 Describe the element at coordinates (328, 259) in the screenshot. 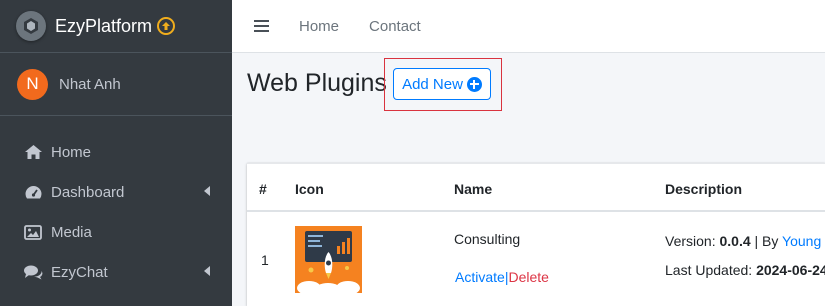

I see `plugin-thumbnail` at that location.